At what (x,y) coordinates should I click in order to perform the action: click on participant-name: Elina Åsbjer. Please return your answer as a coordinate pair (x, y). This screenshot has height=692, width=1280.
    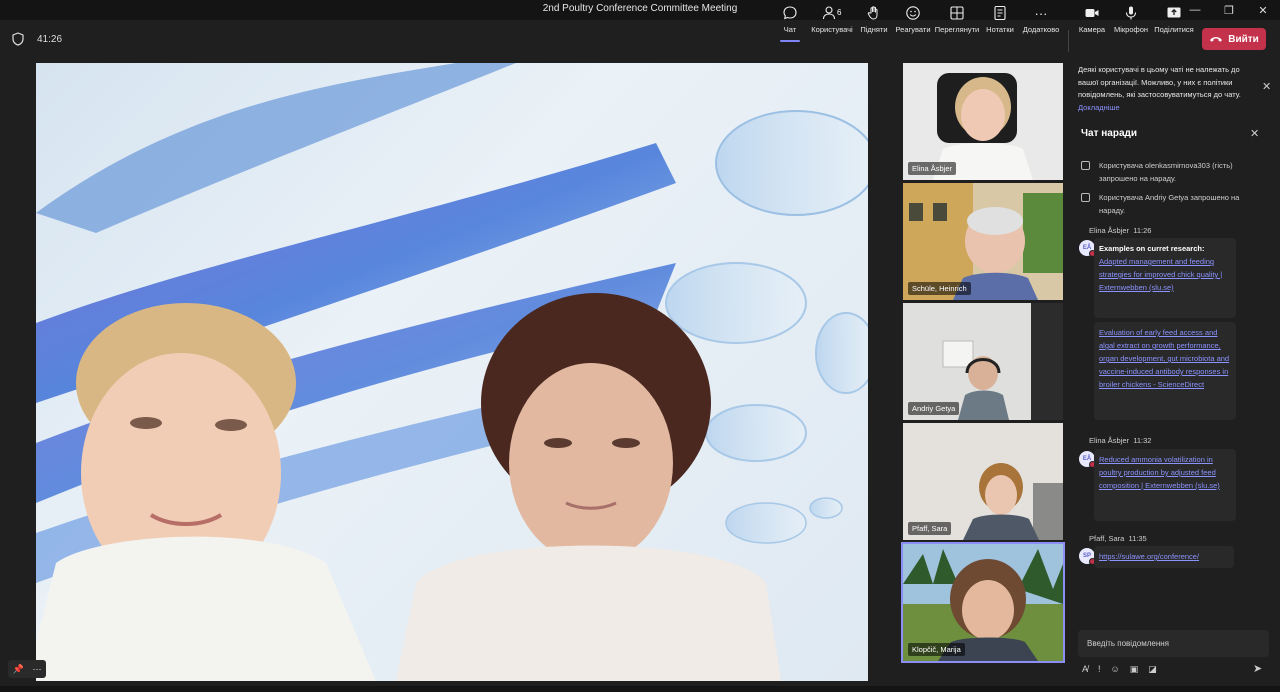
    Looking at the image, I should click on (932, 168).